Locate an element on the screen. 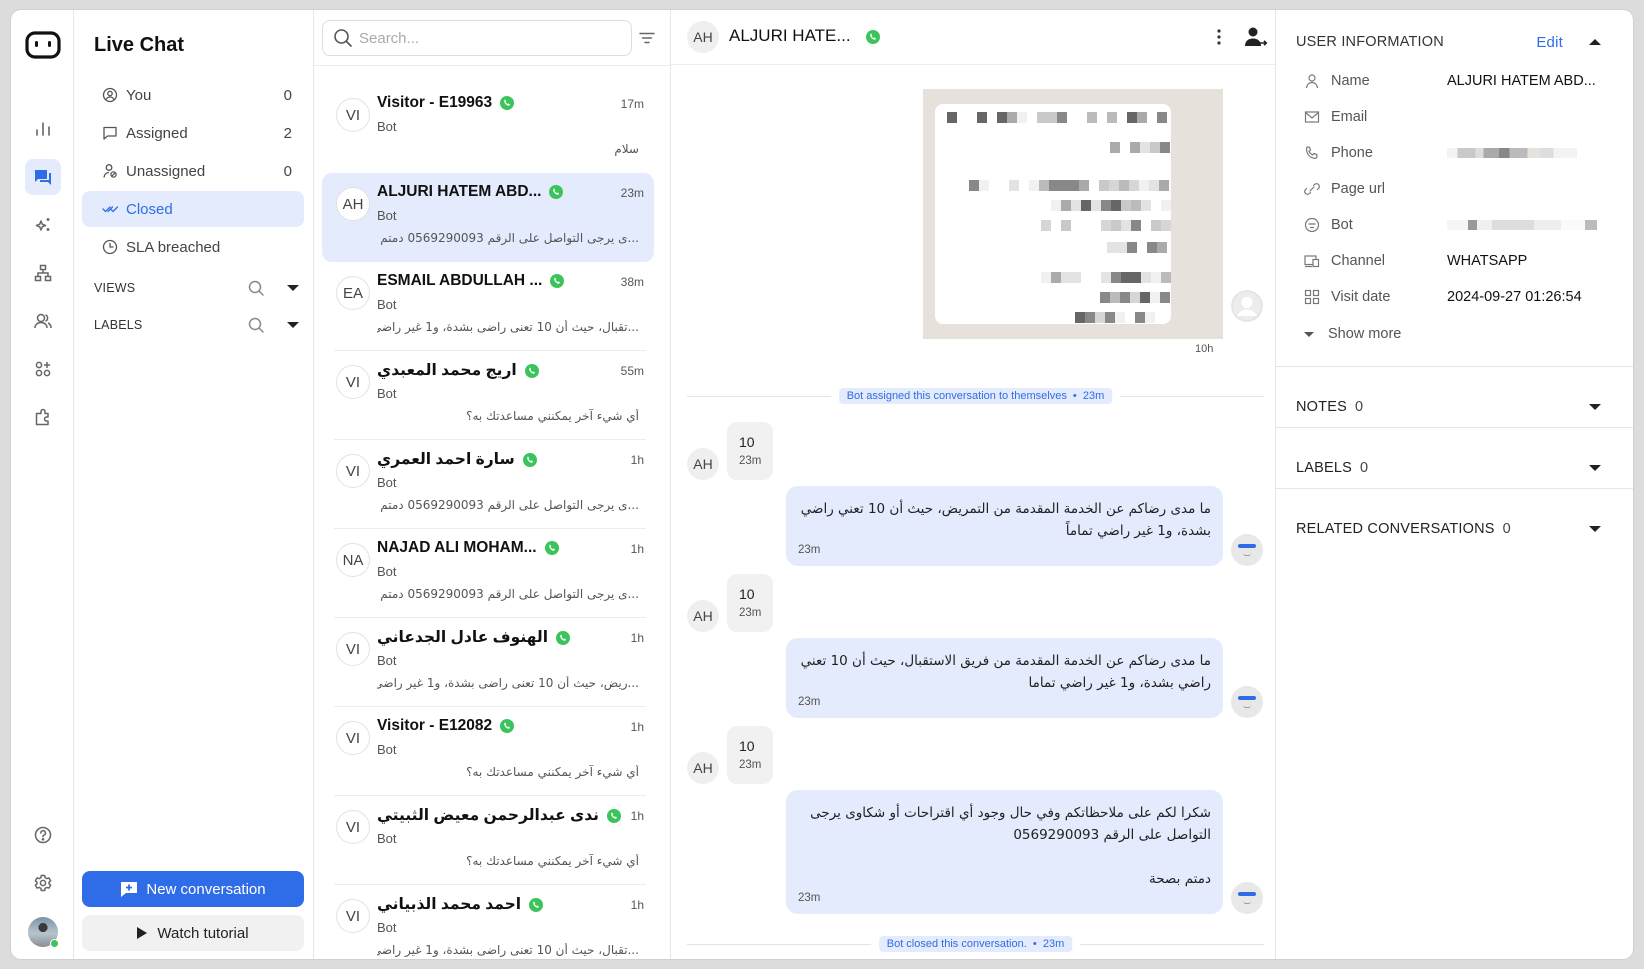 This screenshot has width=1644, height=969. assign-user-icon is located at coordinates (1256, 37).